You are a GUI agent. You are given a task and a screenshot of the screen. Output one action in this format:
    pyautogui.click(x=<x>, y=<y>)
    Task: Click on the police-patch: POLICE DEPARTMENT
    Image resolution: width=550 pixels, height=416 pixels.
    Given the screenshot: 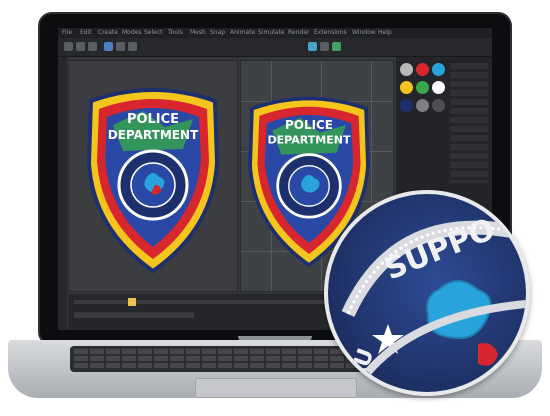 What is the action you would take?
    pyautogui.click(x=153, y=181)
    